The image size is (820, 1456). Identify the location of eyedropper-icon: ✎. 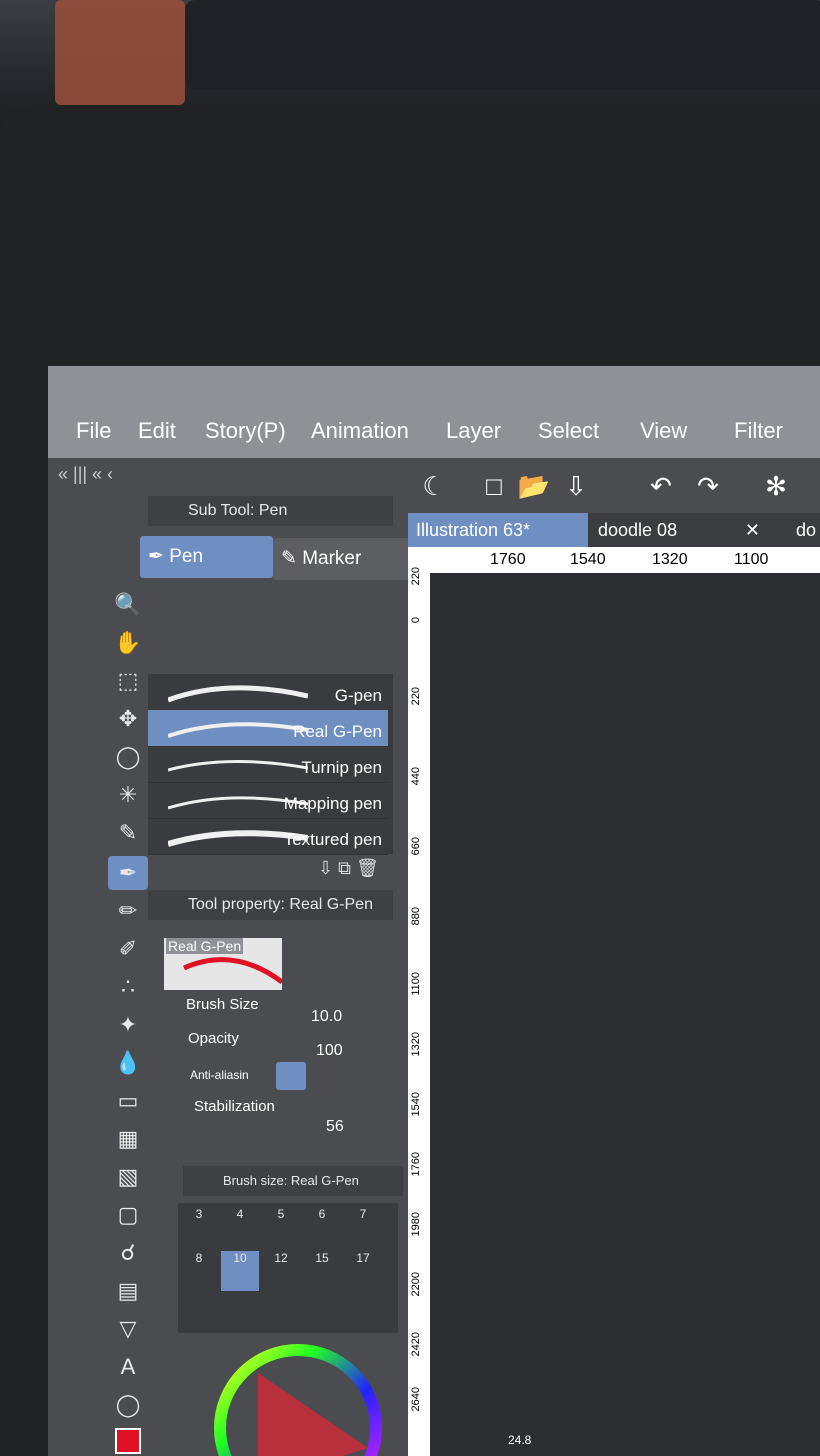
(128, 833).